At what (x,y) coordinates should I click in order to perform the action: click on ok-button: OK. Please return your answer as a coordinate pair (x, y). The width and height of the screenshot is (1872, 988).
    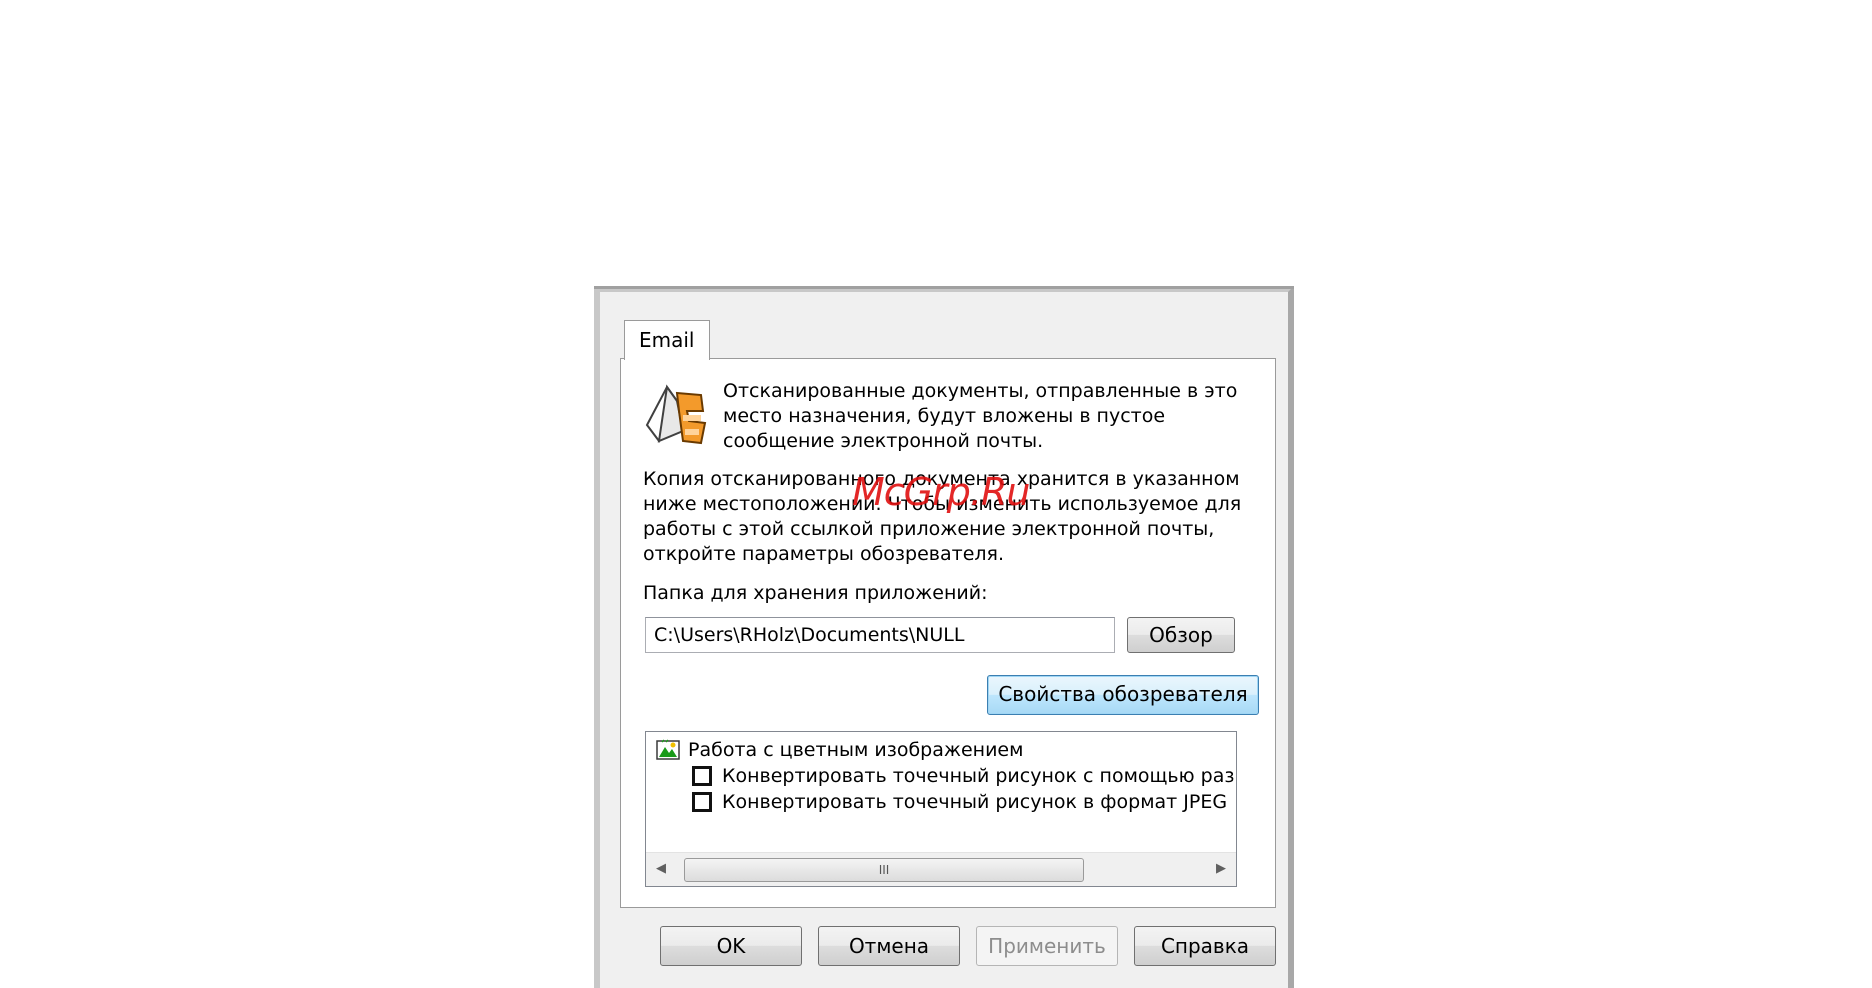
    Looking at the image, I should click on (731, 946).